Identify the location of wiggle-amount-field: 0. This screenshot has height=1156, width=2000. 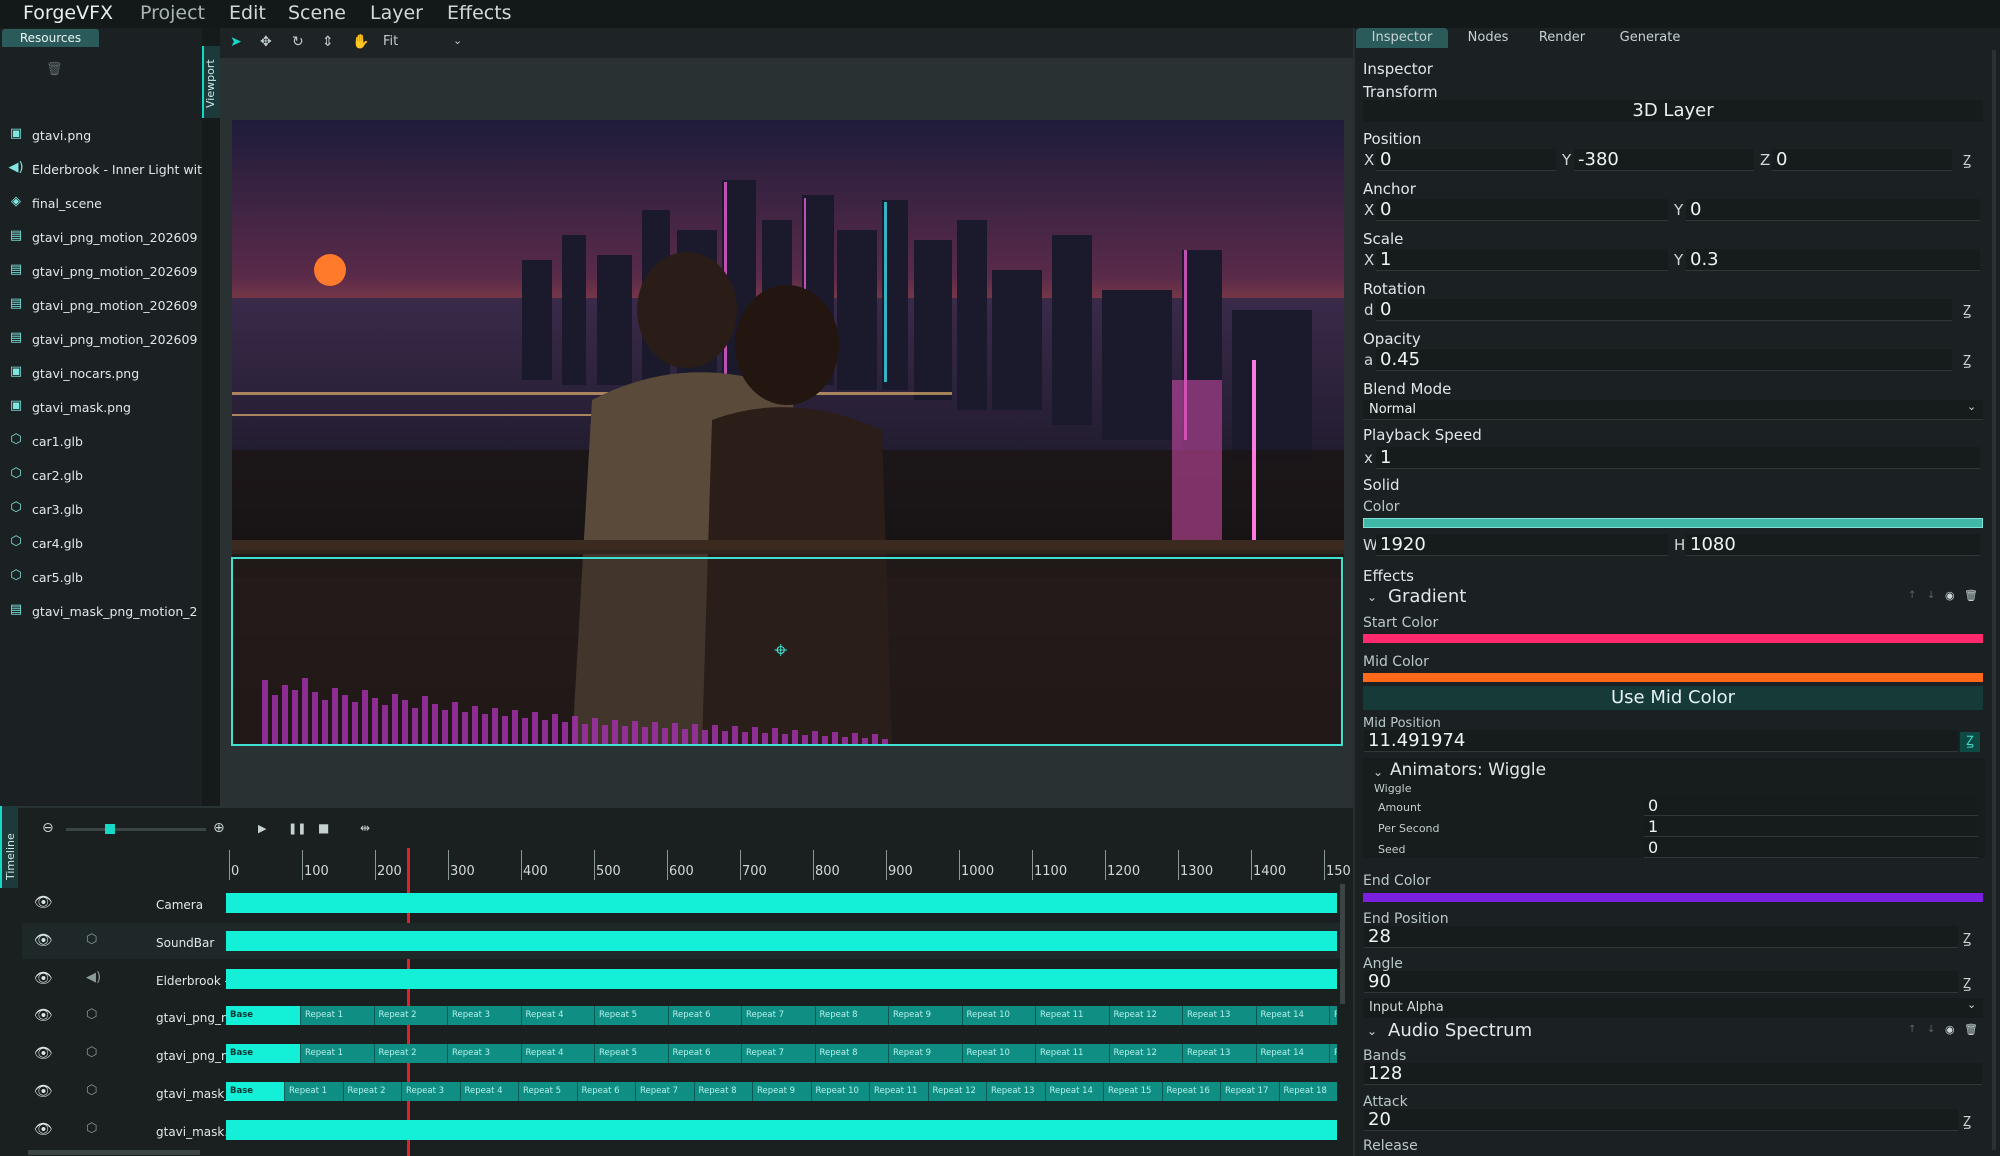
(1811, 806).